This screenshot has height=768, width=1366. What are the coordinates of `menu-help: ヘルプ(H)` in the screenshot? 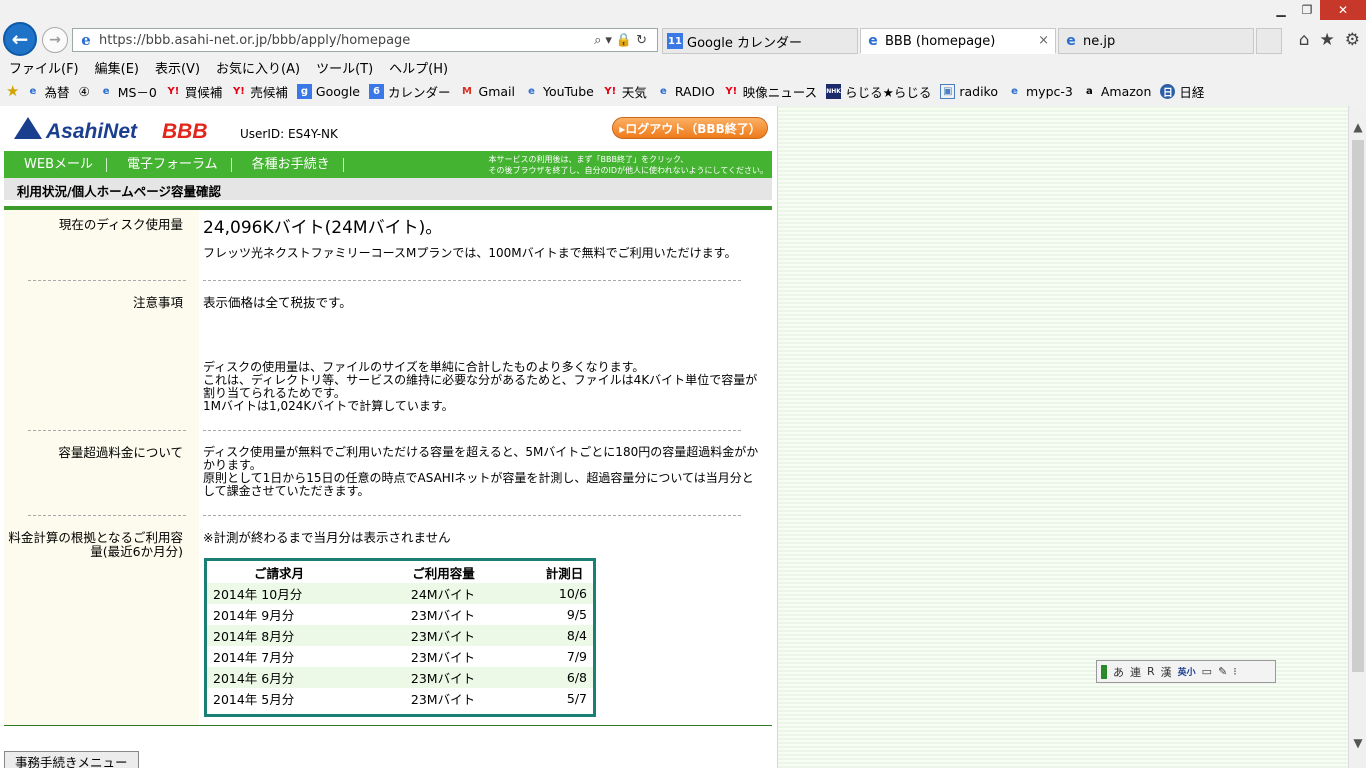 It's located at (418, 67).